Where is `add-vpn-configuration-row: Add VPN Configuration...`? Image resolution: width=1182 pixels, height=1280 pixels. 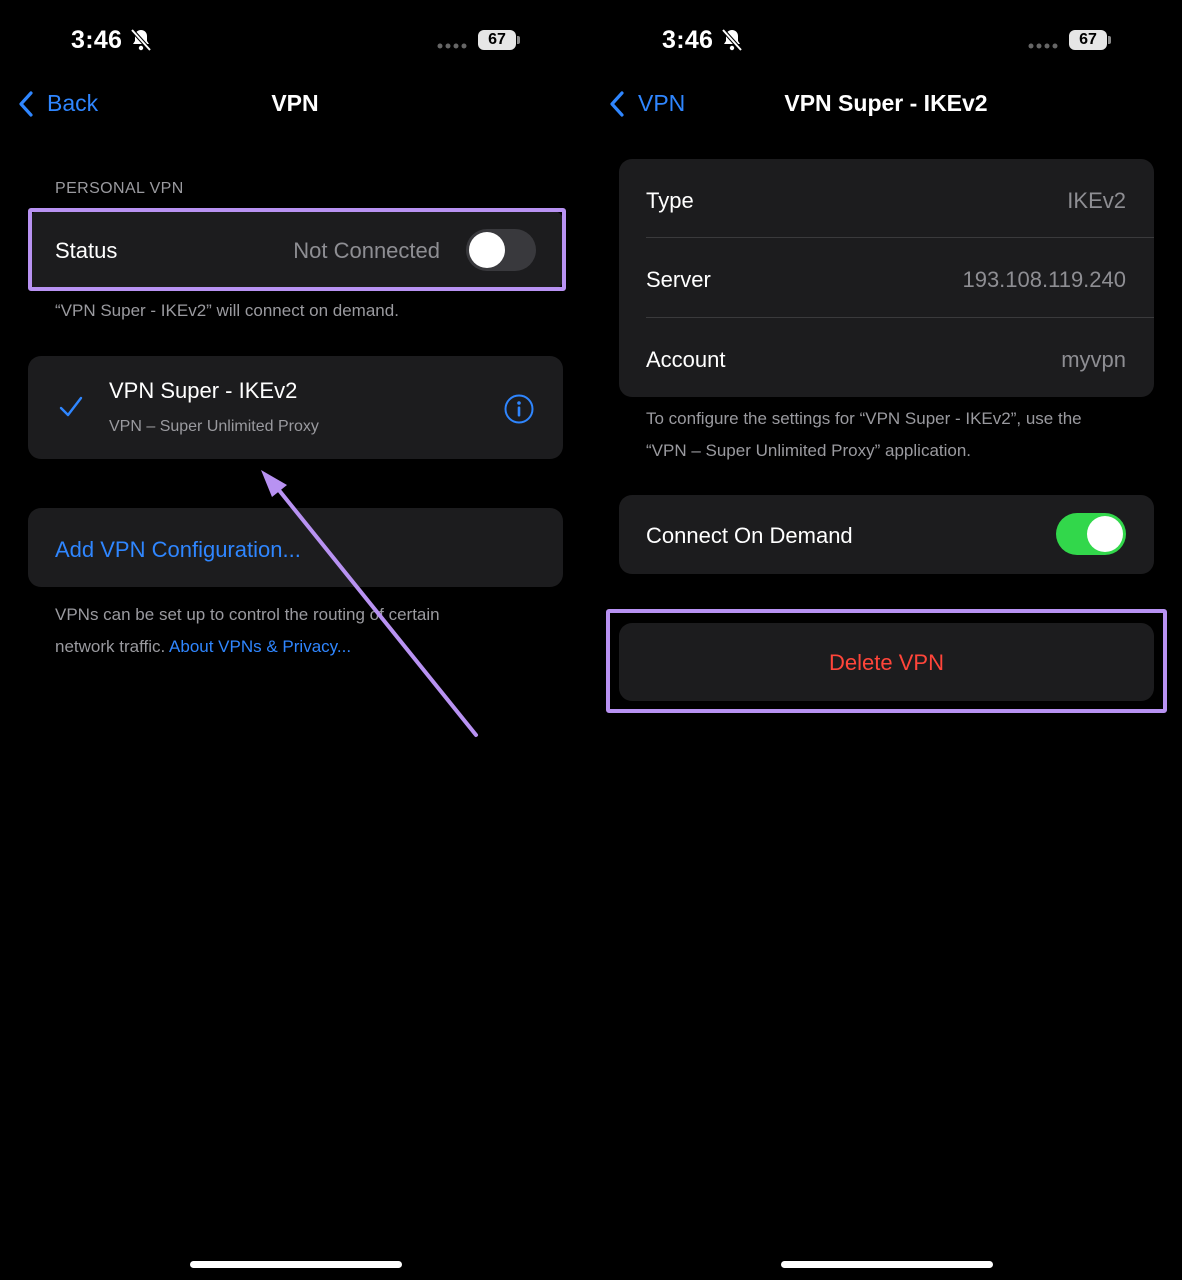 add-vpn-configuration-row: Add VPN Configuration... is located at coordinates (295, 547).